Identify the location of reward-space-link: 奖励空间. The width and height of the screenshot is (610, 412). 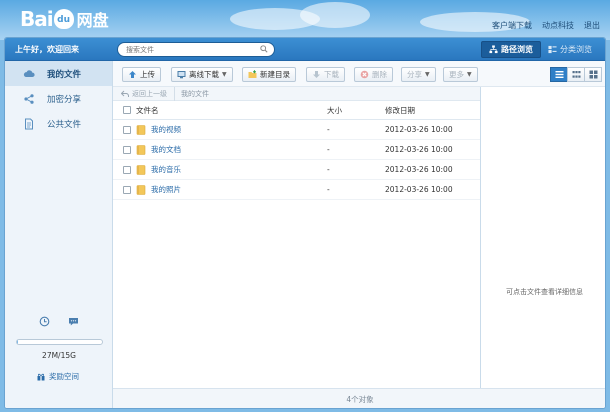
(58, 376).